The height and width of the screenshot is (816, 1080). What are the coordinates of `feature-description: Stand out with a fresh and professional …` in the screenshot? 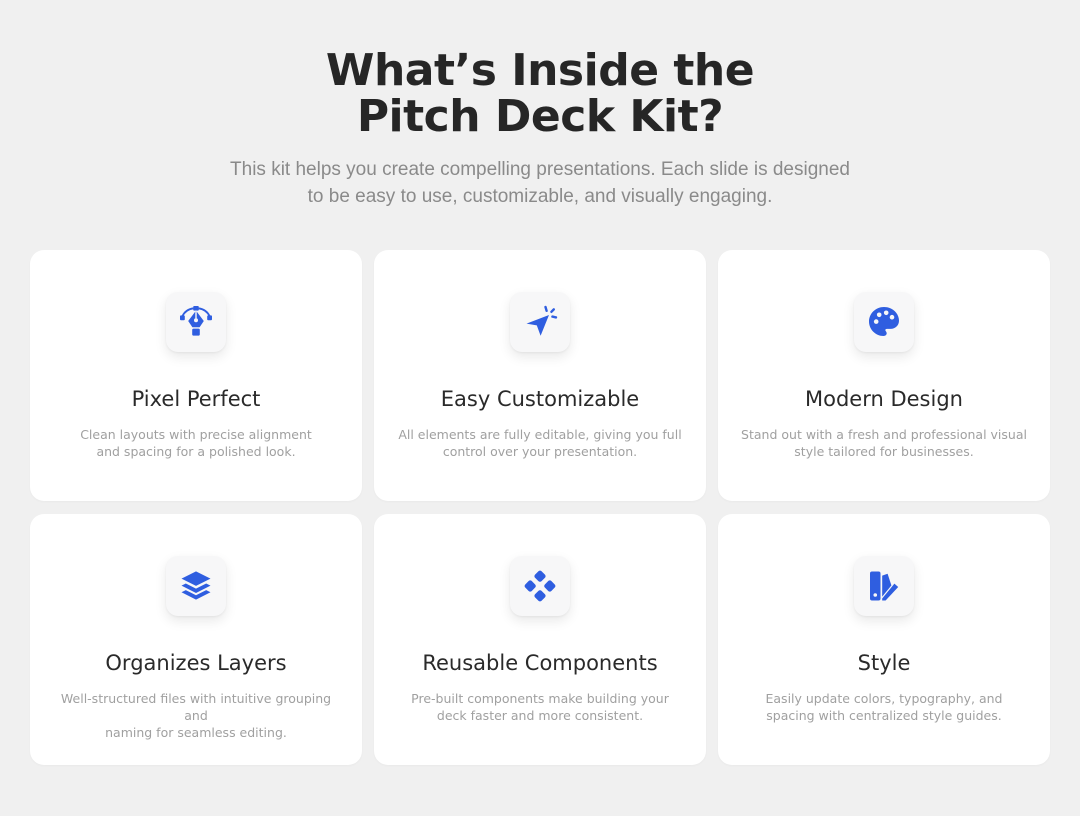 It's located at (884, 443).